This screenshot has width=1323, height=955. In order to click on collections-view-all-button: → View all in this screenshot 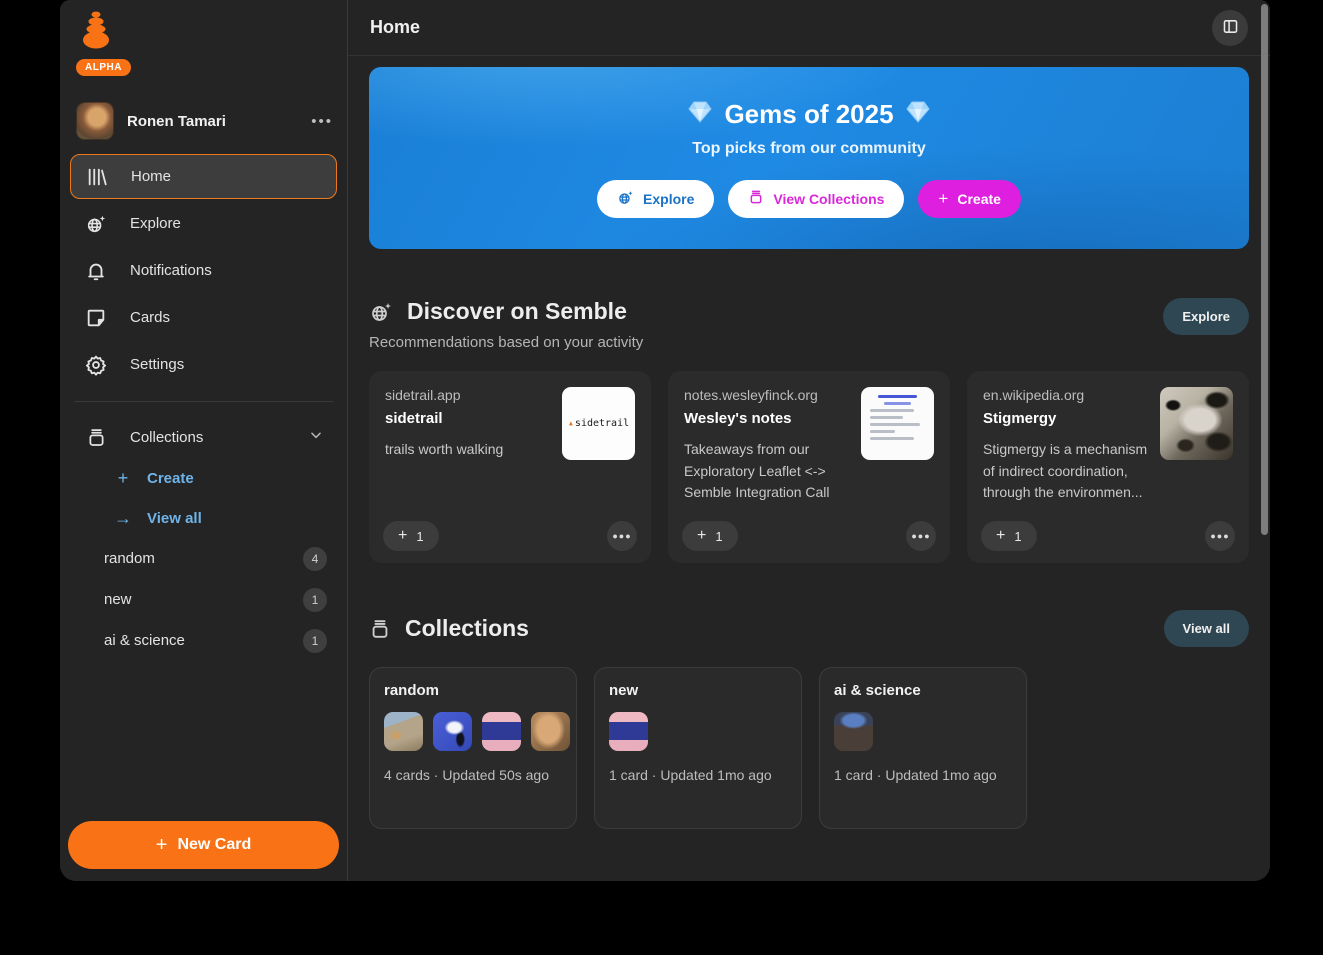, I will do `click(203, 518)`.